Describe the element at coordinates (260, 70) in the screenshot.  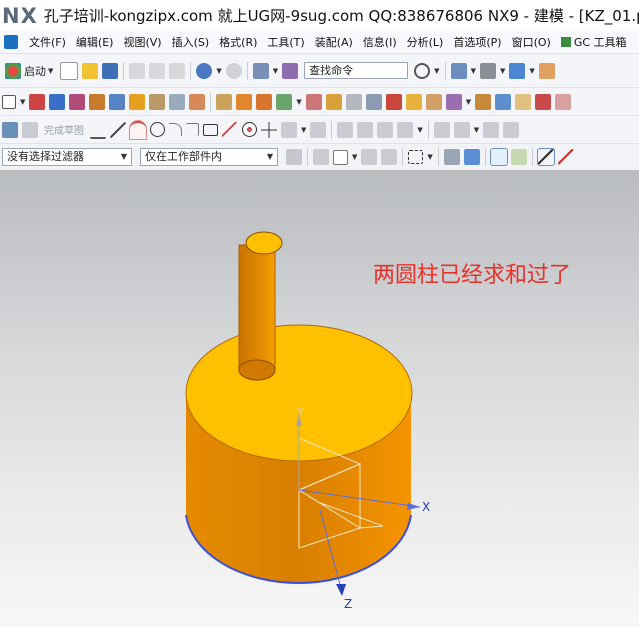
I see `command-finder-icon` at that location.